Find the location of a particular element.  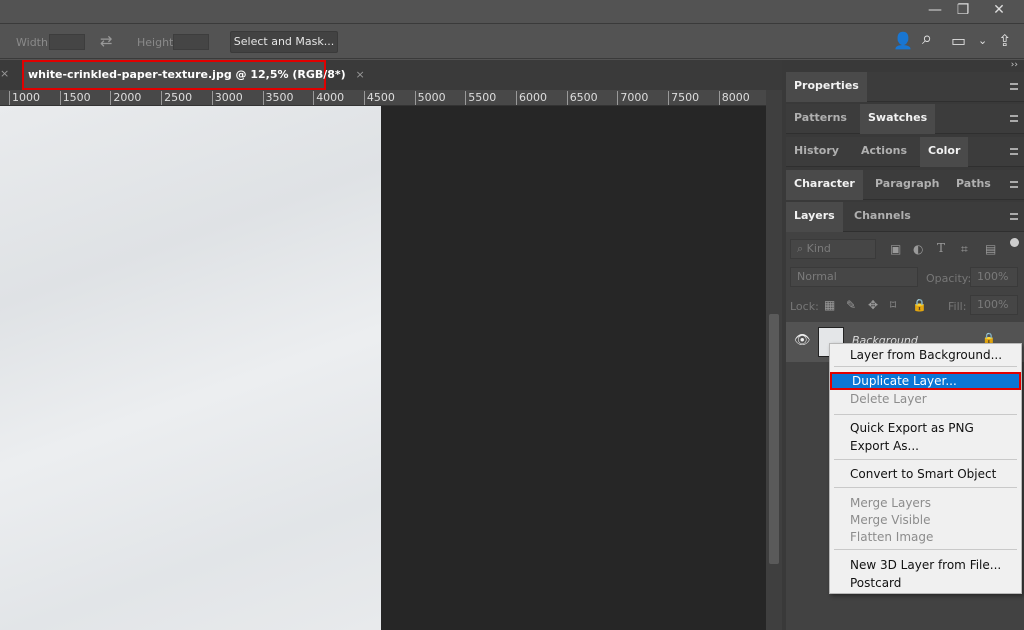

ruler-tick-label: 3500 is located at coordinates (278, 98).